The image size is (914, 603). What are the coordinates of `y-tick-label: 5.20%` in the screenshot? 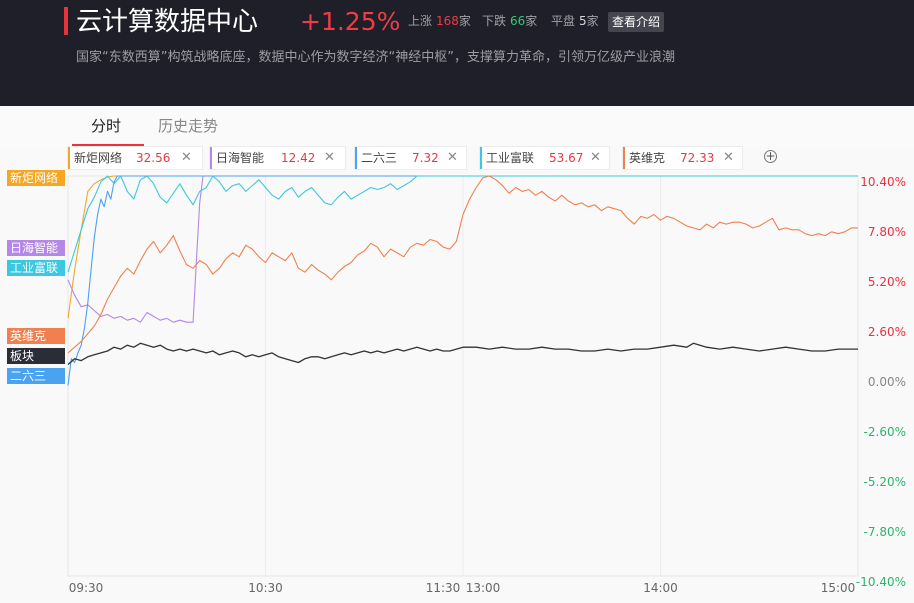 It's located at (887, 282).